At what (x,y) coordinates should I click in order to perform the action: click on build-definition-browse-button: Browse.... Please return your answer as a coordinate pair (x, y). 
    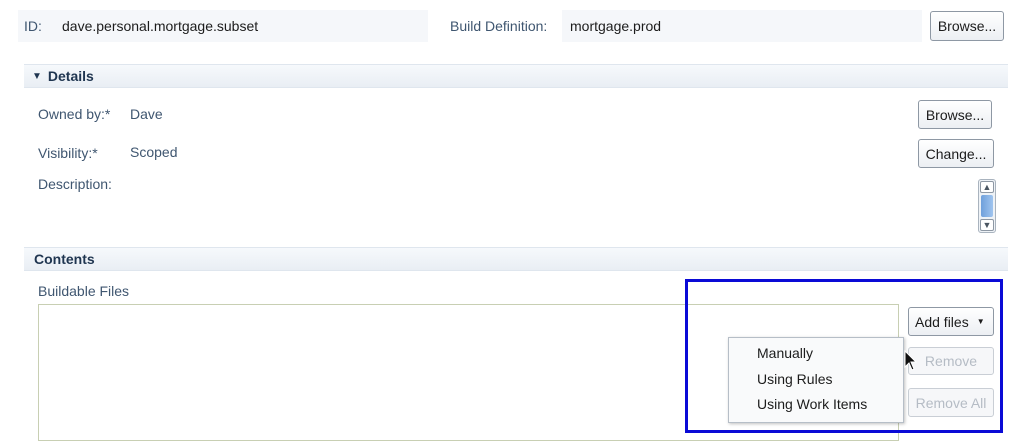
    Looking at the image, I should click on (967, 26).